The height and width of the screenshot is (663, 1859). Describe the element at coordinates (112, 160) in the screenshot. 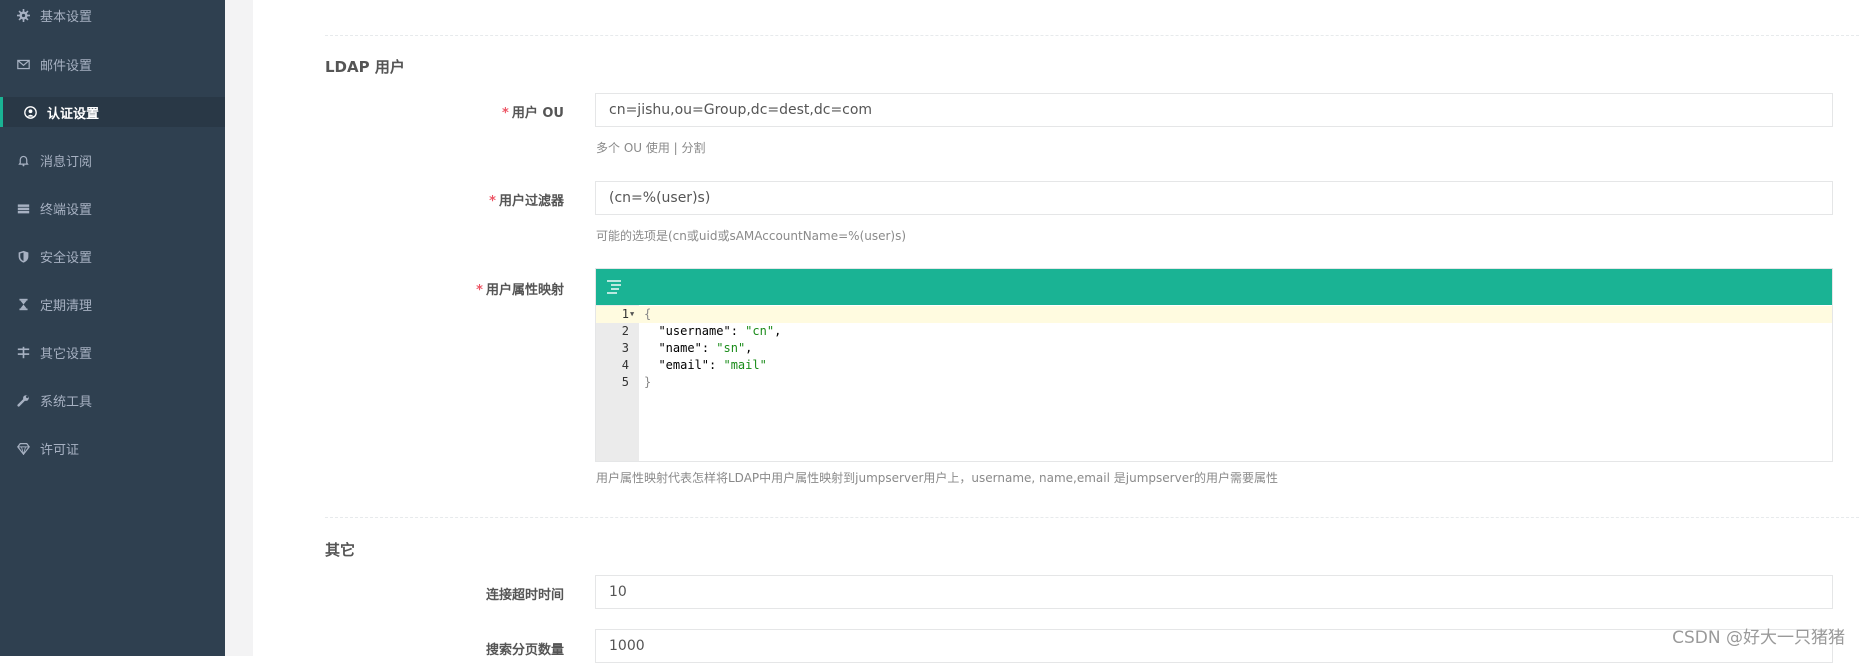

I see `sidebar-item-message-subscription: 消息订阅` at that location.